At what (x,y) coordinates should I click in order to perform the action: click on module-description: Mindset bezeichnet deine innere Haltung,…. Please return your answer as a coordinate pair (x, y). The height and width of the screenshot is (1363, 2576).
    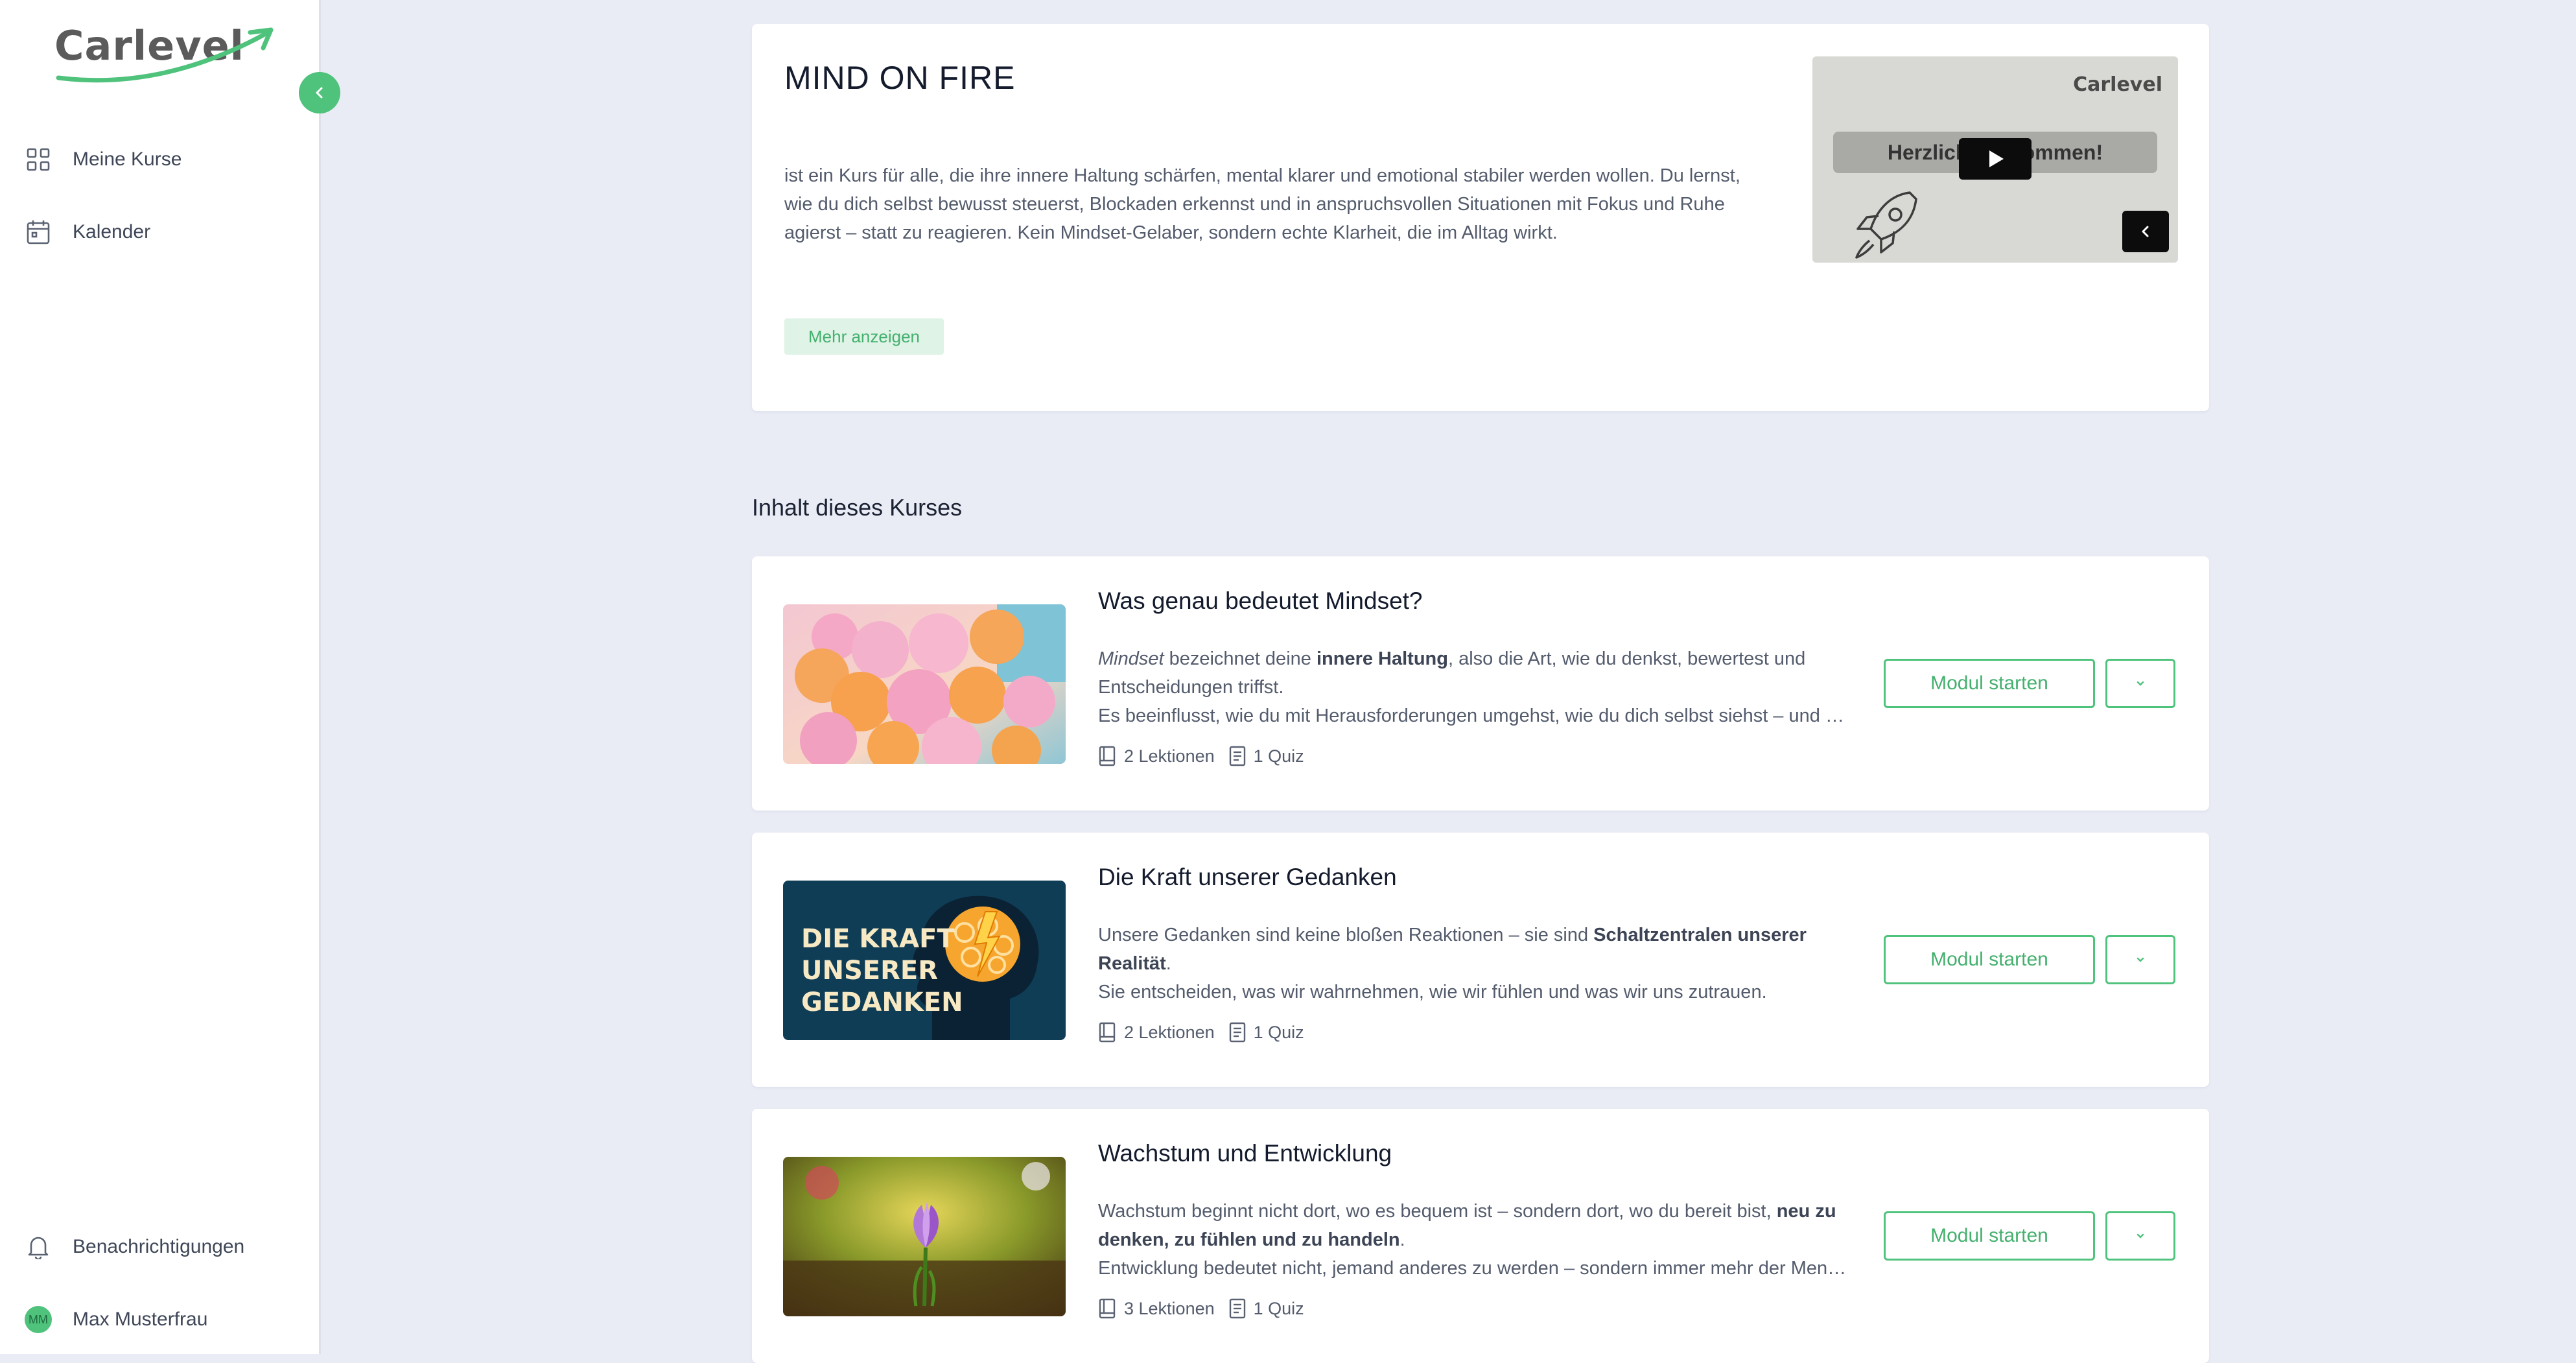
    Looking at the image, I should click on (1474, 687).